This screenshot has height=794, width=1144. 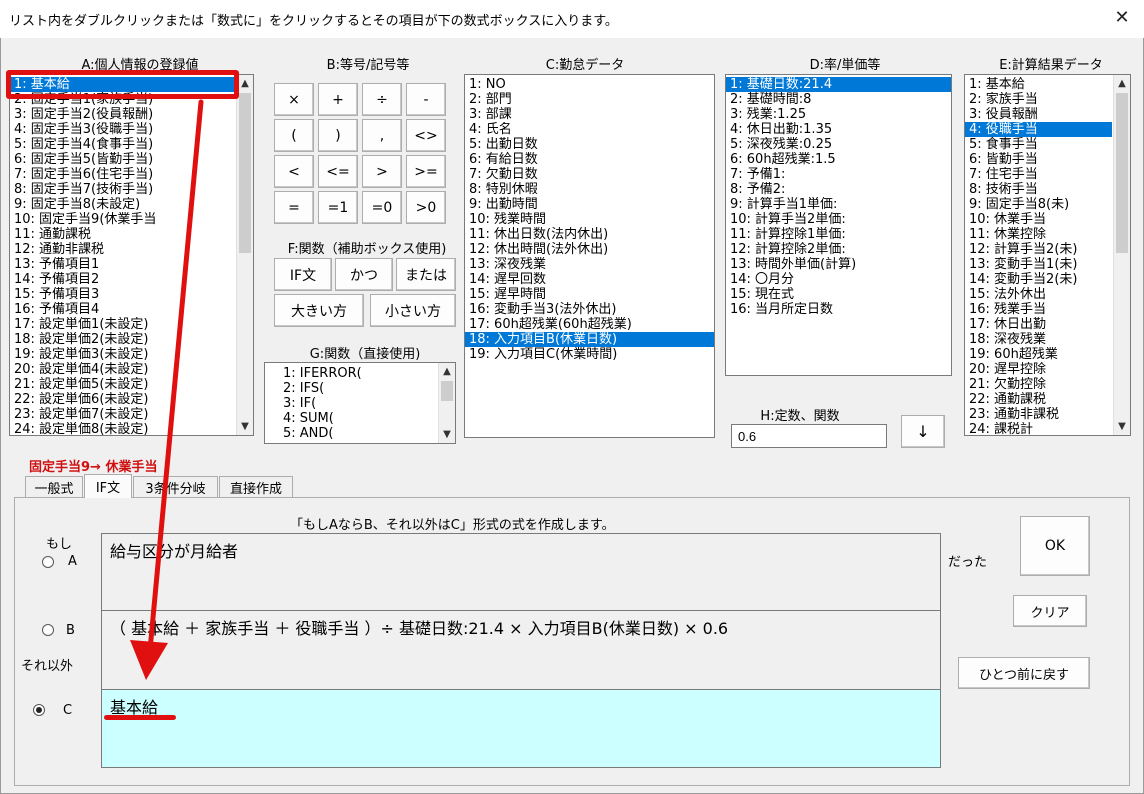 What do you see at coordinates (122, 144) in the screenshot?
I see `list-a-item: 5: 固定手当4(食事手当)` at bounding box center [122, 144].